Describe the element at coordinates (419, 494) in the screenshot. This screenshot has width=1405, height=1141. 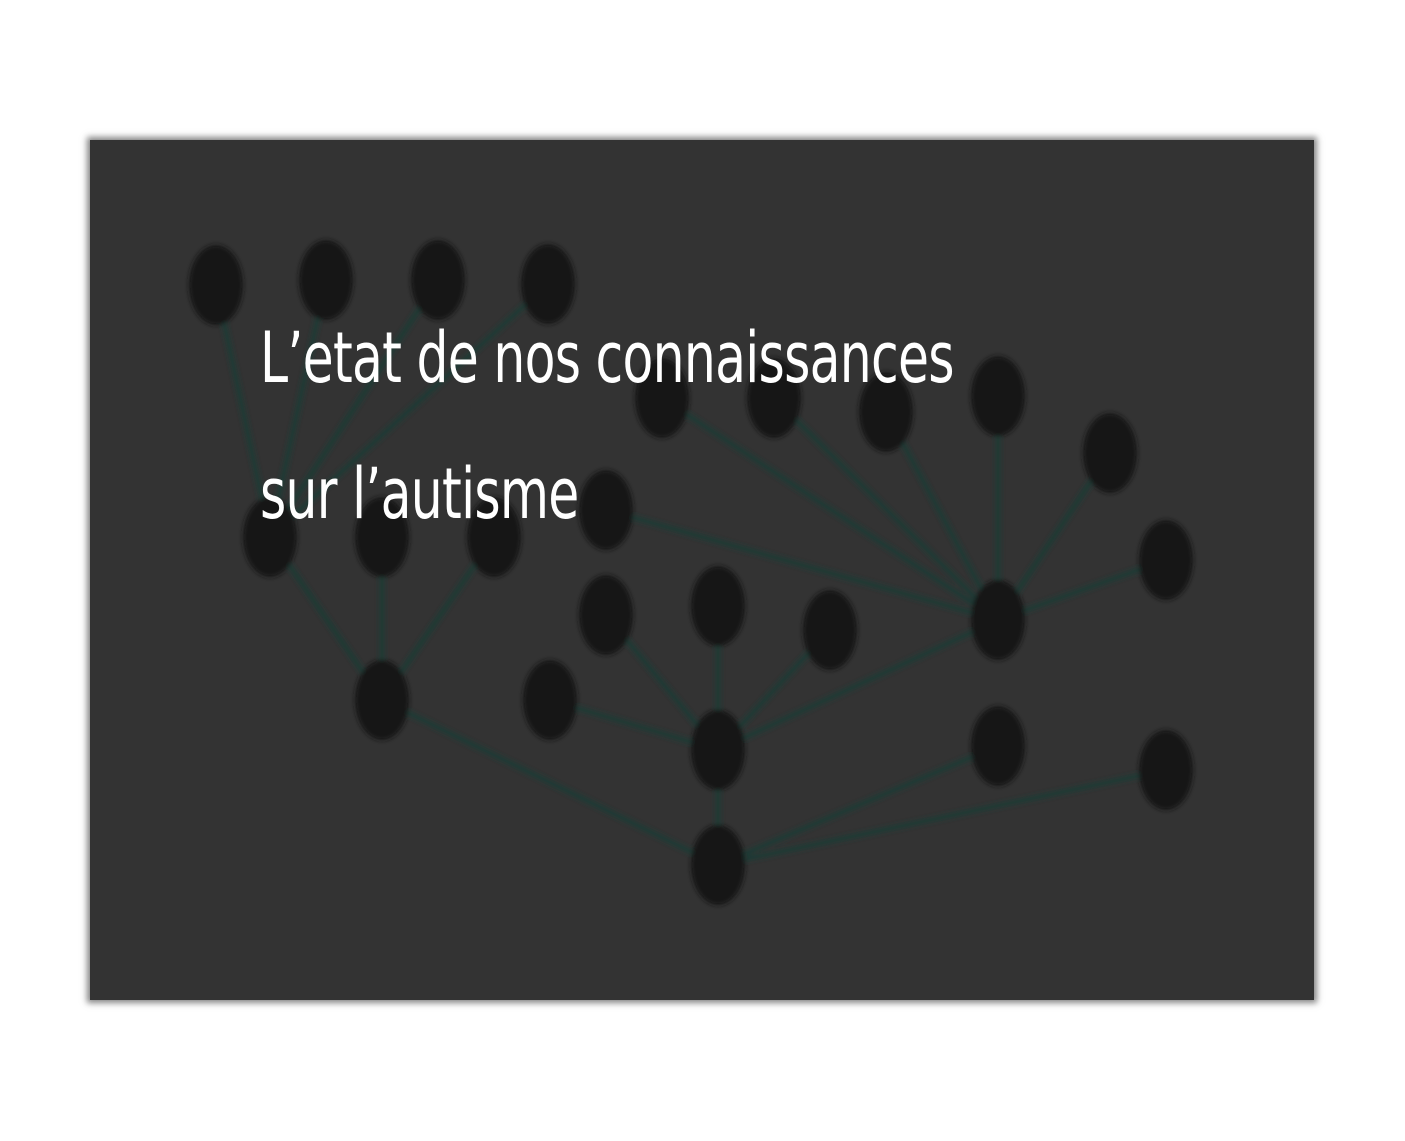
I see `title-line-2: sur l’autisme` at that location.